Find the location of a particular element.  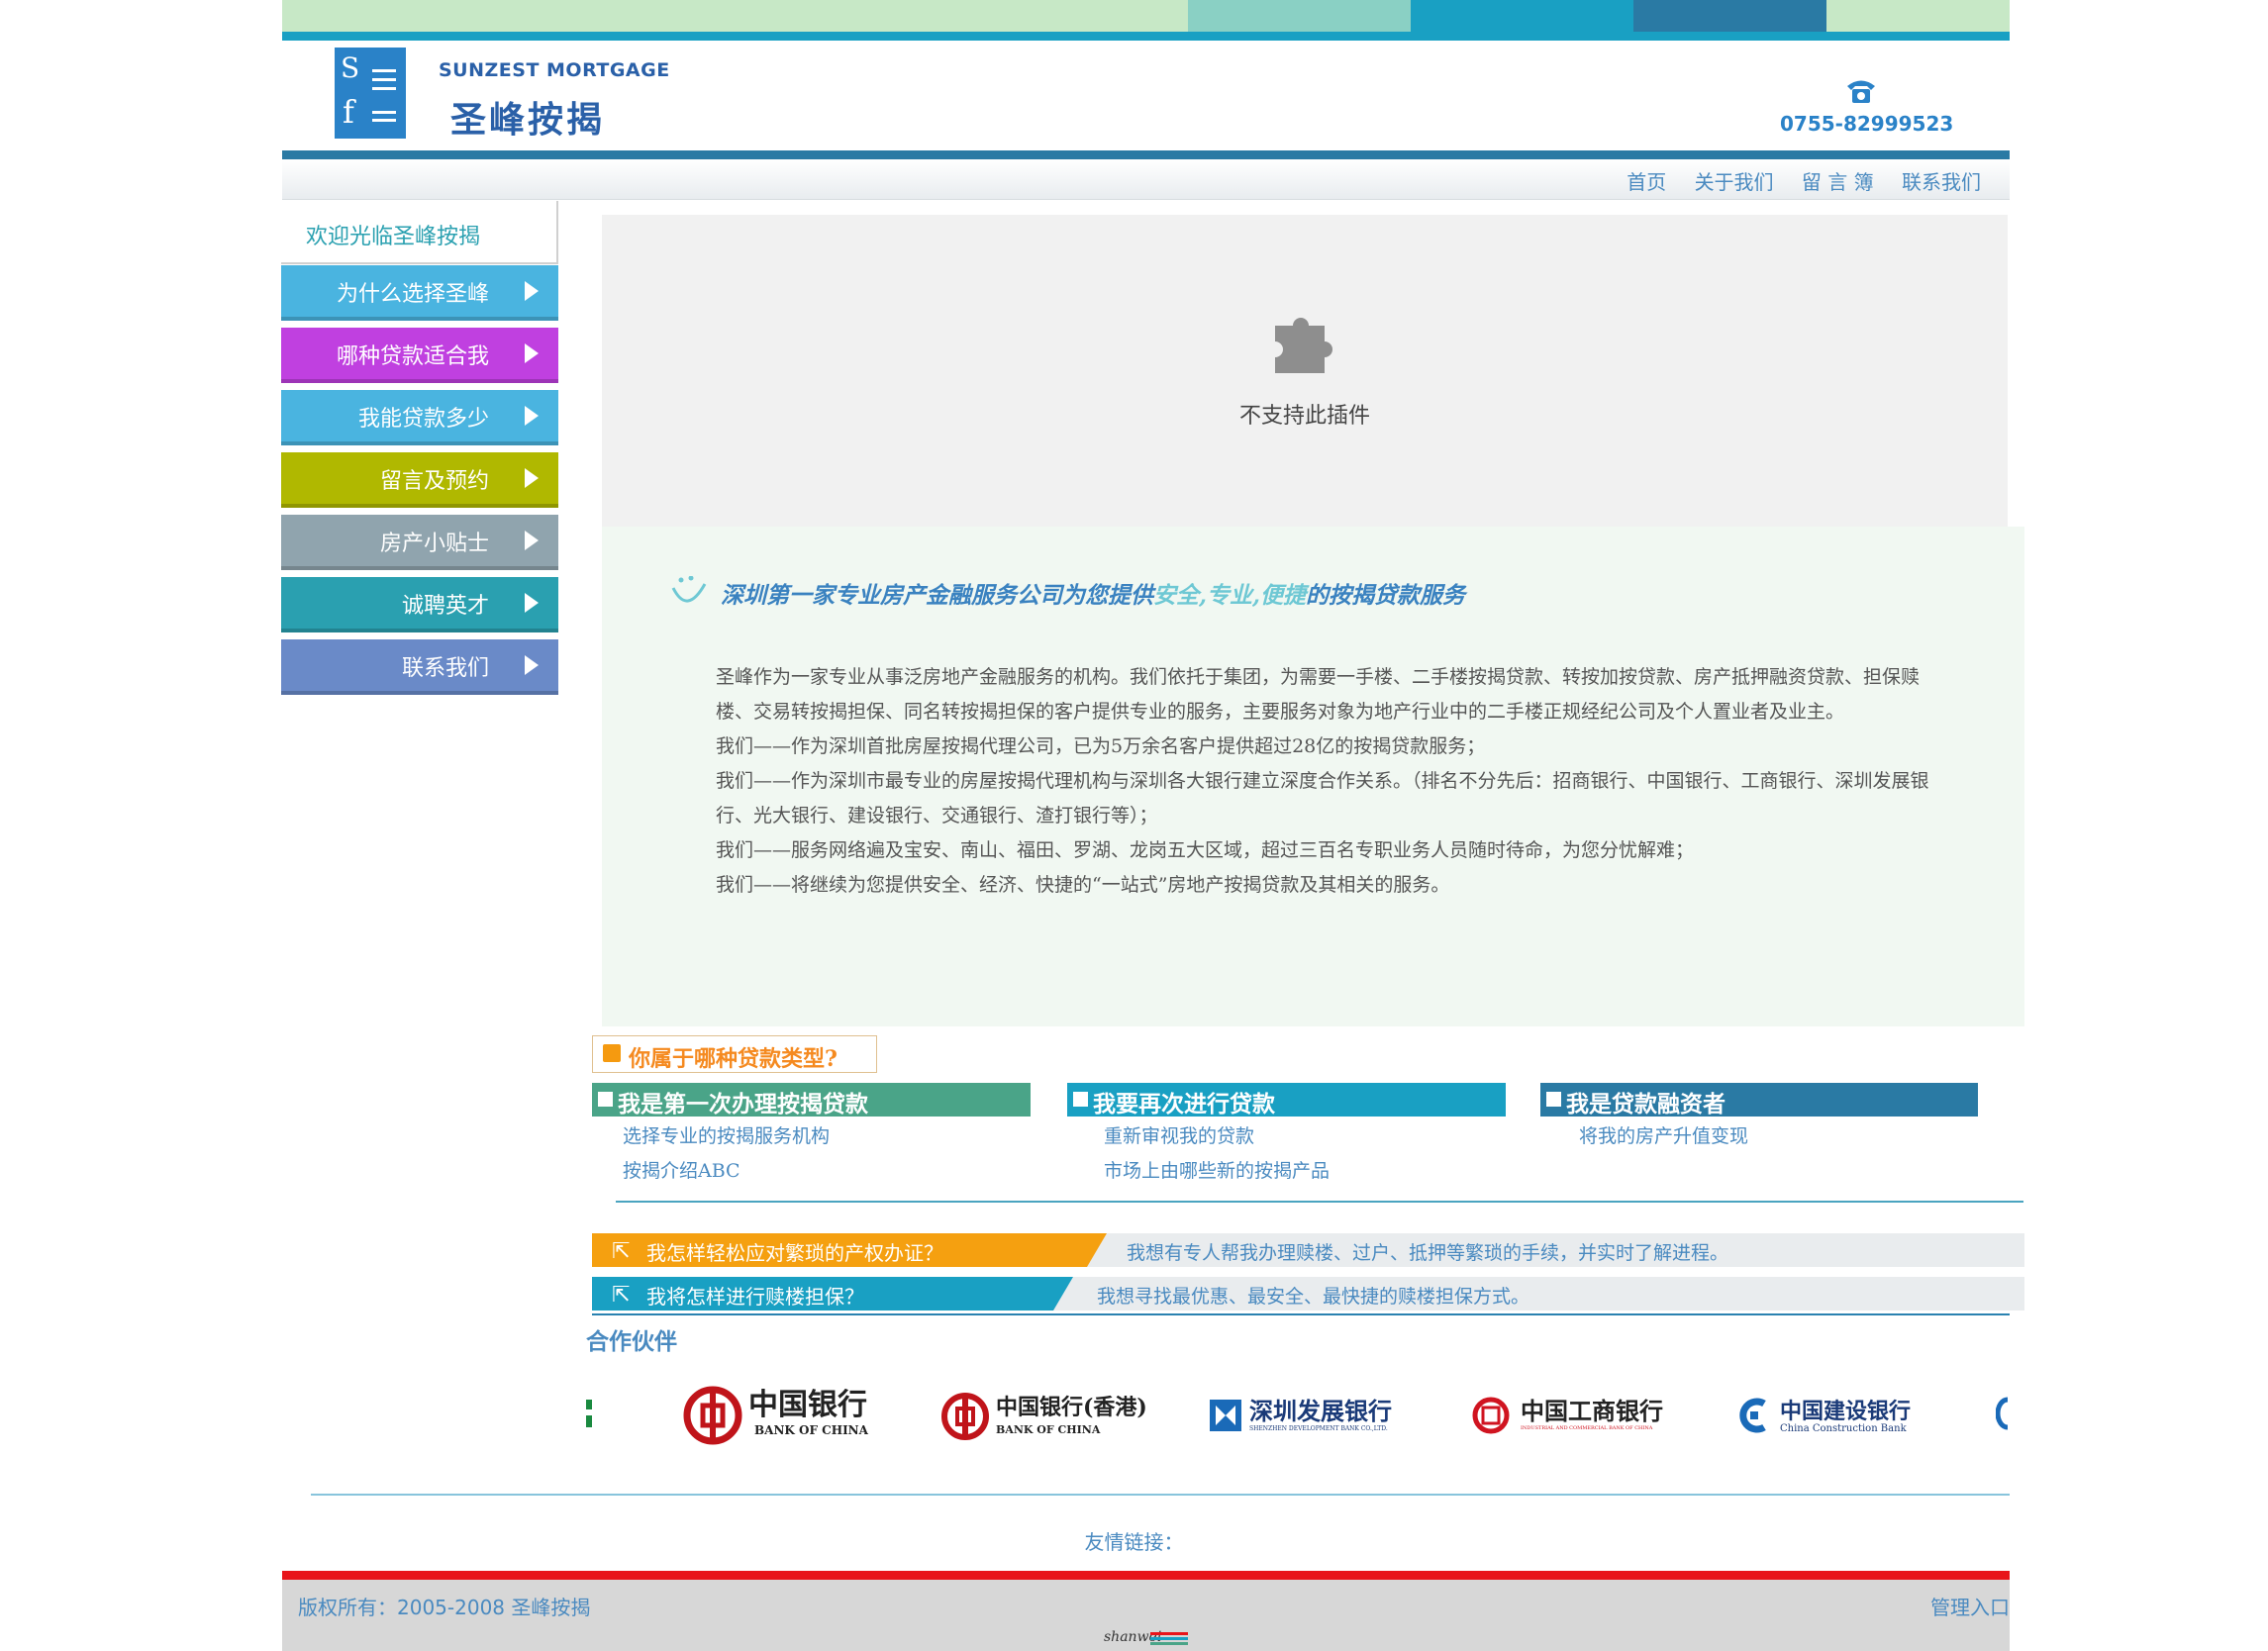

partner-name-cn: 中国银行(香港) is located at coordinates (1071, 1407).